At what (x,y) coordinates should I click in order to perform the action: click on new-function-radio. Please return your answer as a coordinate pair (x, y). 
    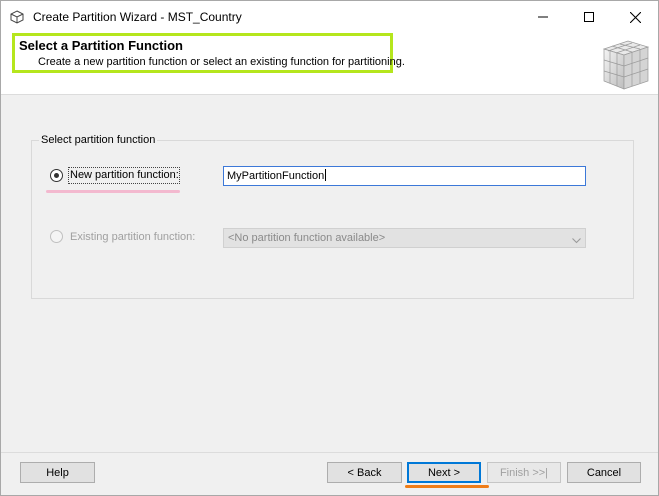
    Looking at the image, I should click on (56, 175).